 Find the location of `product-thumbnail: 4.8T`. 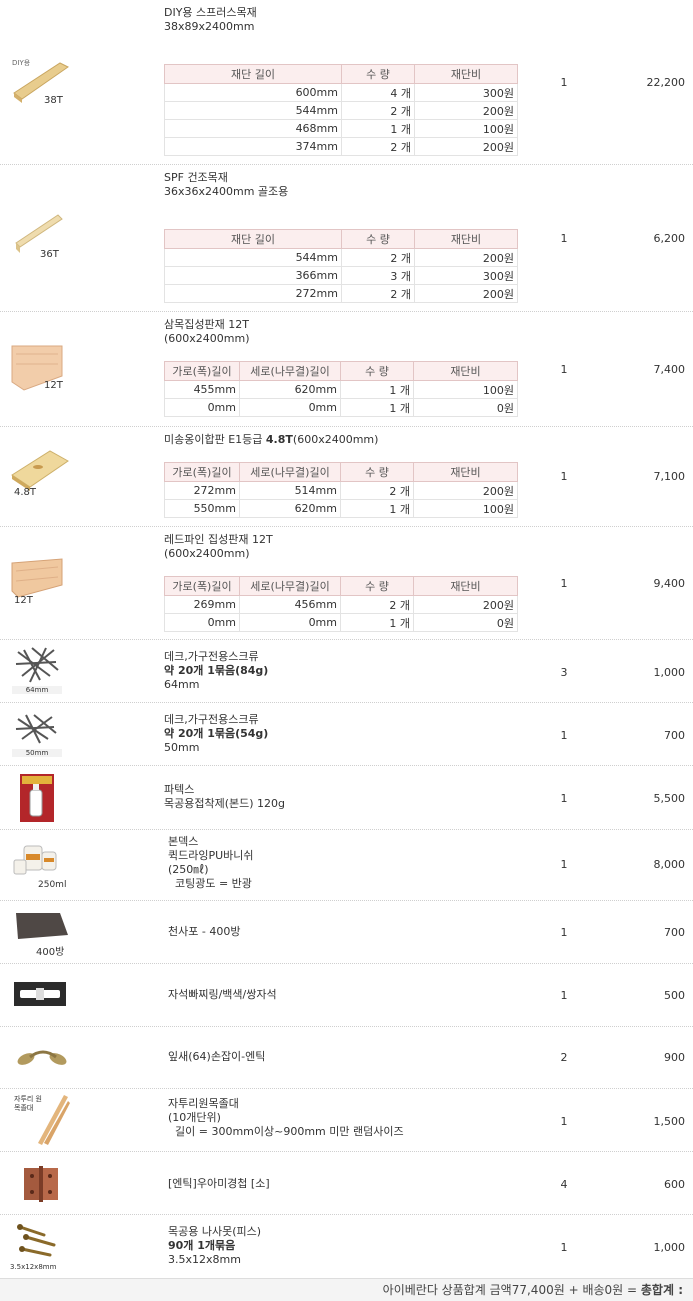

product-thumbnail: 4.8T is located at coordinates (40, 479).